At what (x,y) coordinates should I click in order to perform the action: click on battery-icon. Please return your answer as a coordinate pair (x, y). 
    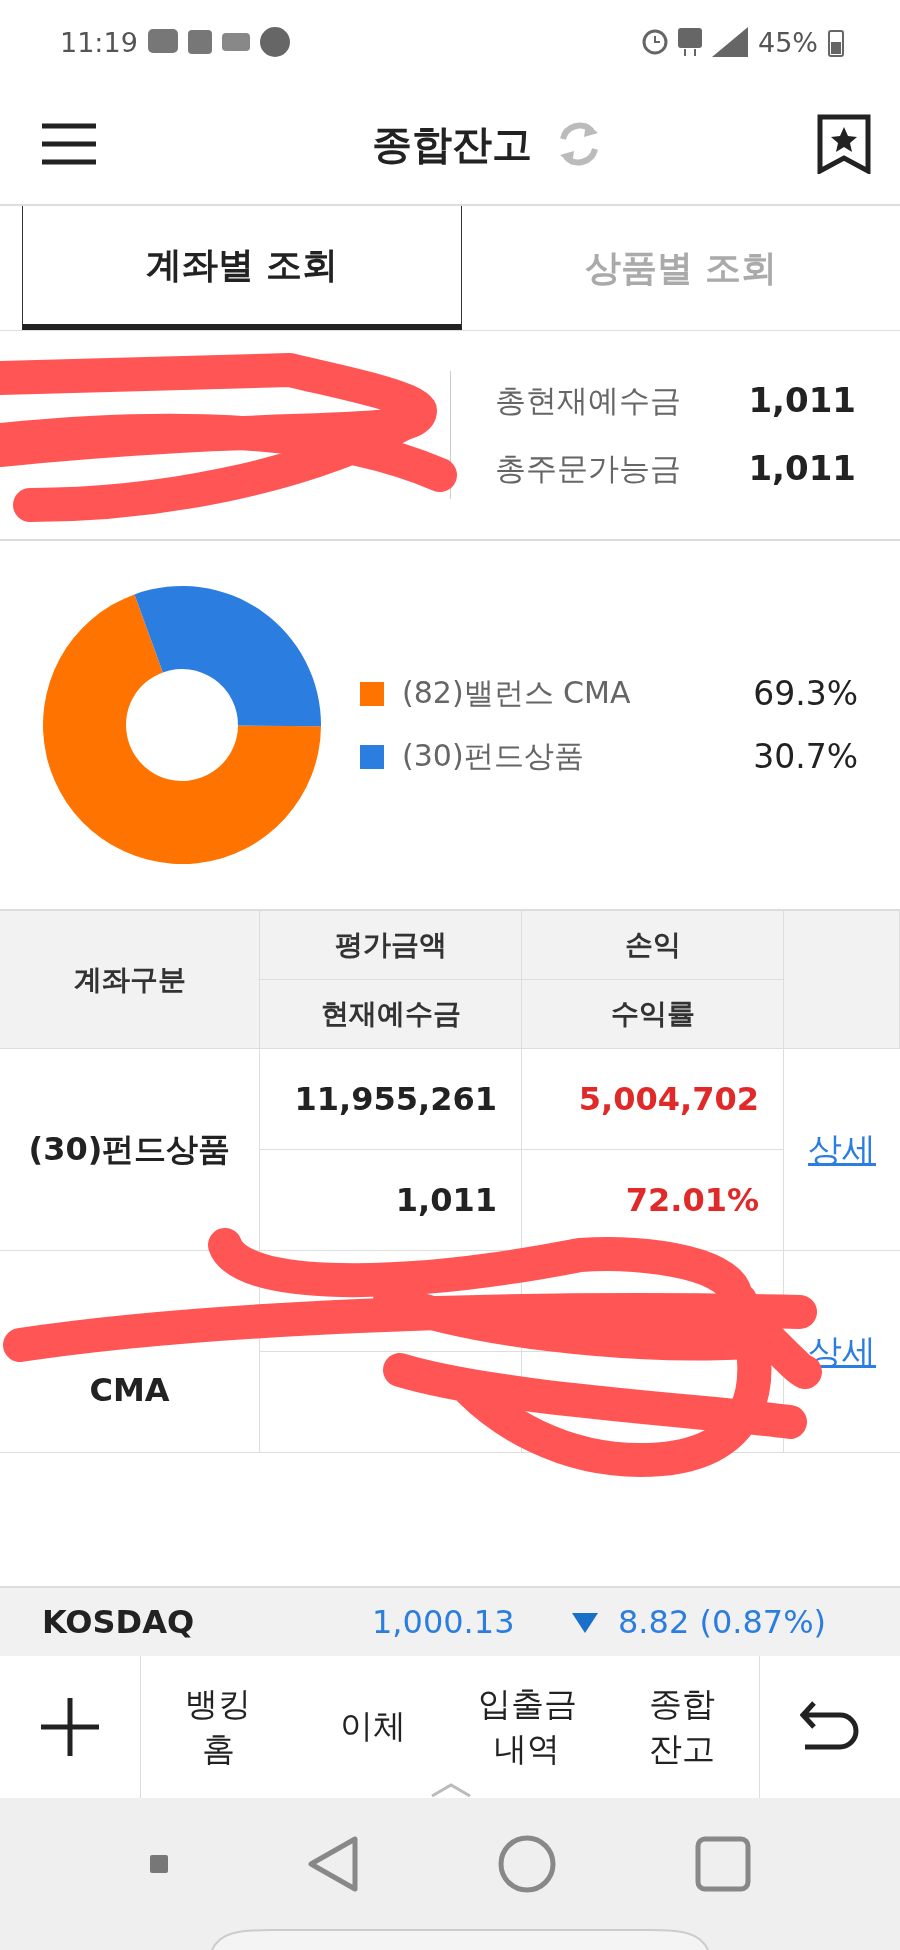
    Looking at the image, I should click on (836, 42).